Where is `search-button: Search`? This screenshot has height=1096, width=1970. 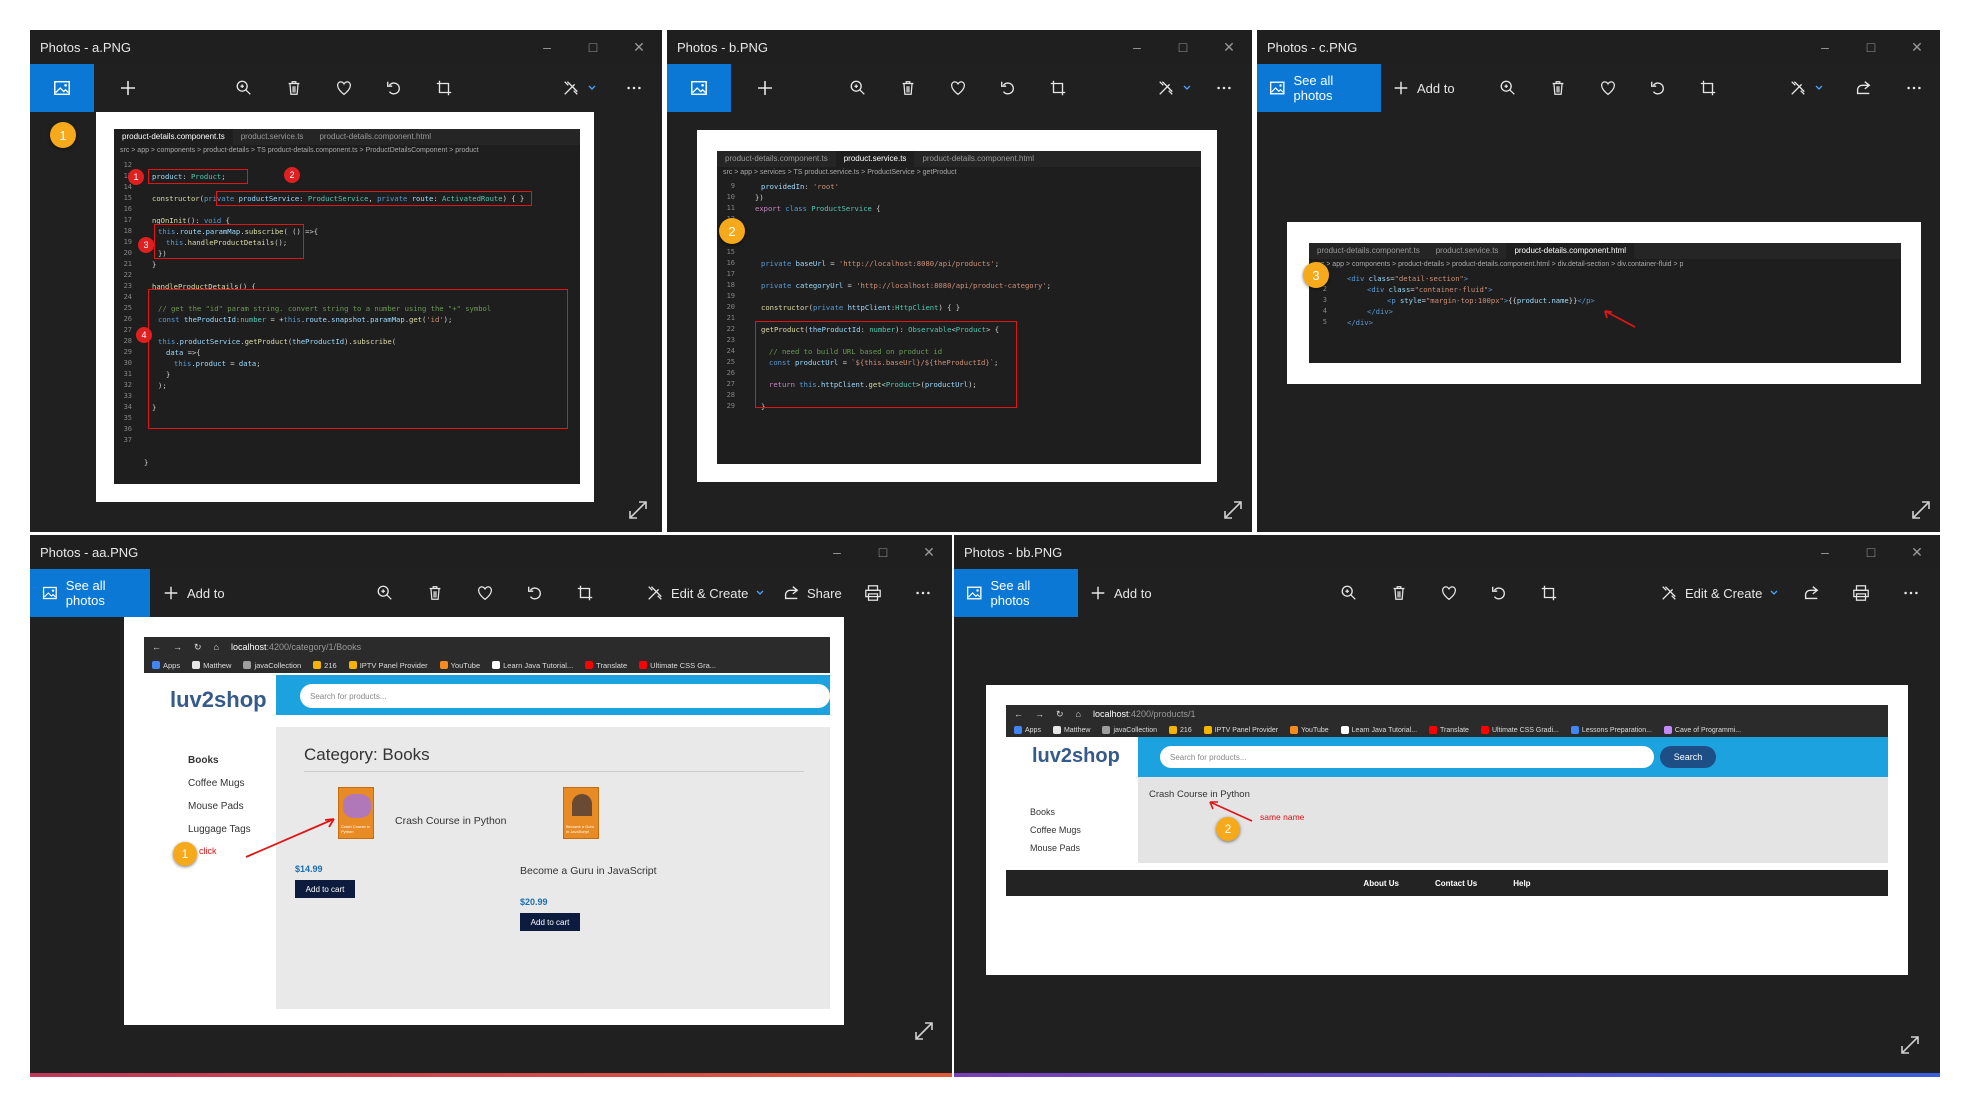
search-button: Search is located at coordinates (1688, 757).